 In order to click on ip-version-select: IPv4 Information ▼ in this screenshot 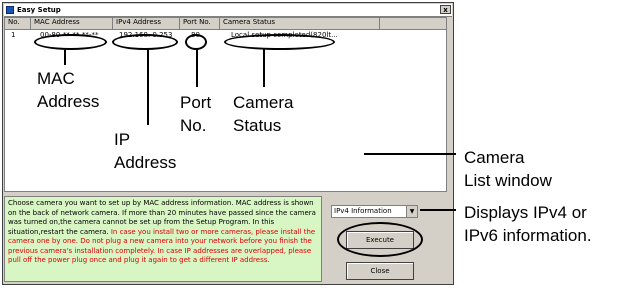, I will do `click(374, 211)`.